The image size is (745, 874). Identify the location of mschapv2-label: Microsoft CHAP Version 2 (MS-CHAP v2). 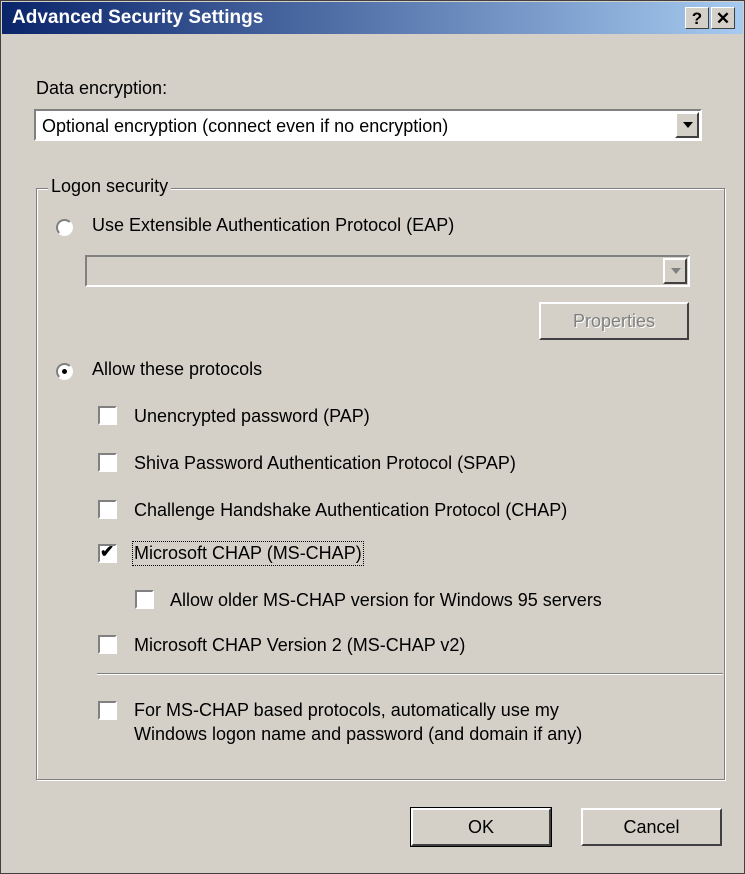
(299, 645).